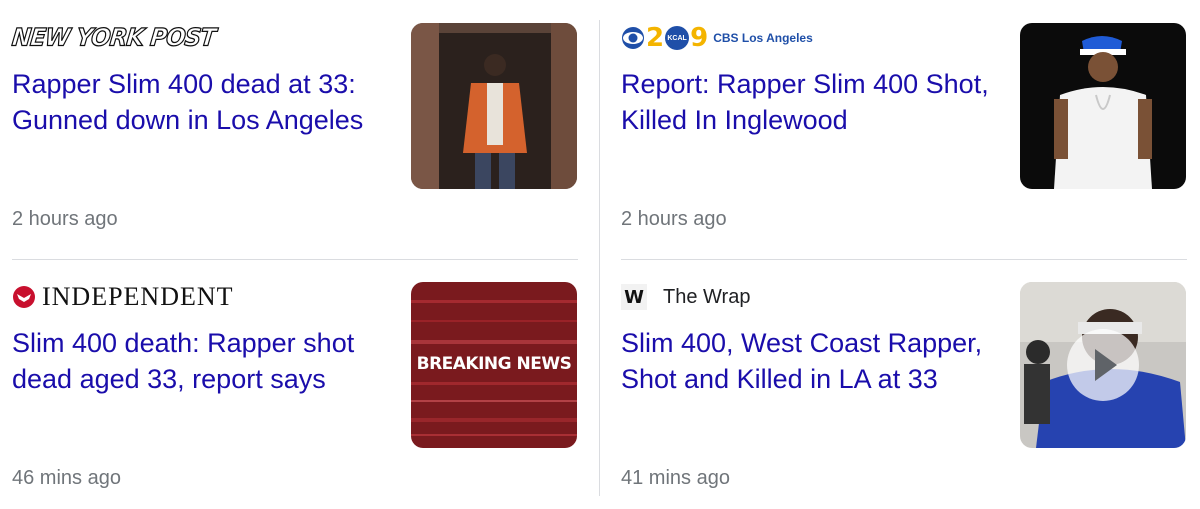 The height and width of the screenshot is (509, 1200). I want to click on thewrap-w-icon: W, so click(634, 297).